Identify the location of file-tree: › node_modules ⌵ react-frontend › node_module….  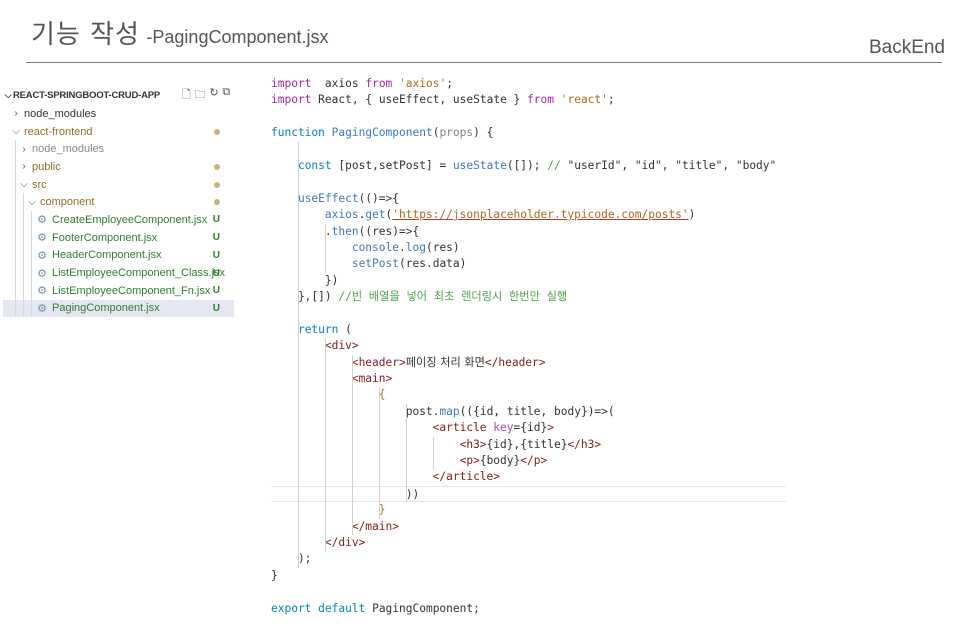
(118, 211).